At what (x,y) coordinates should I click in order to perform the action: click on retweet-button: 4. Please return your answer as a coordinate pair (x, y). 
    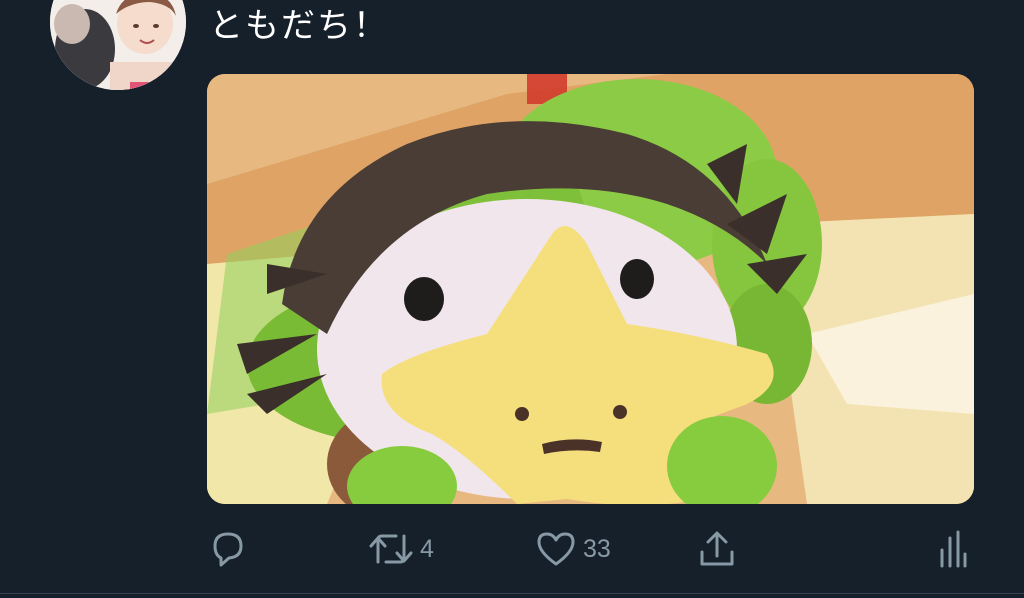
    Looking at the image, I should click on (401, 549).